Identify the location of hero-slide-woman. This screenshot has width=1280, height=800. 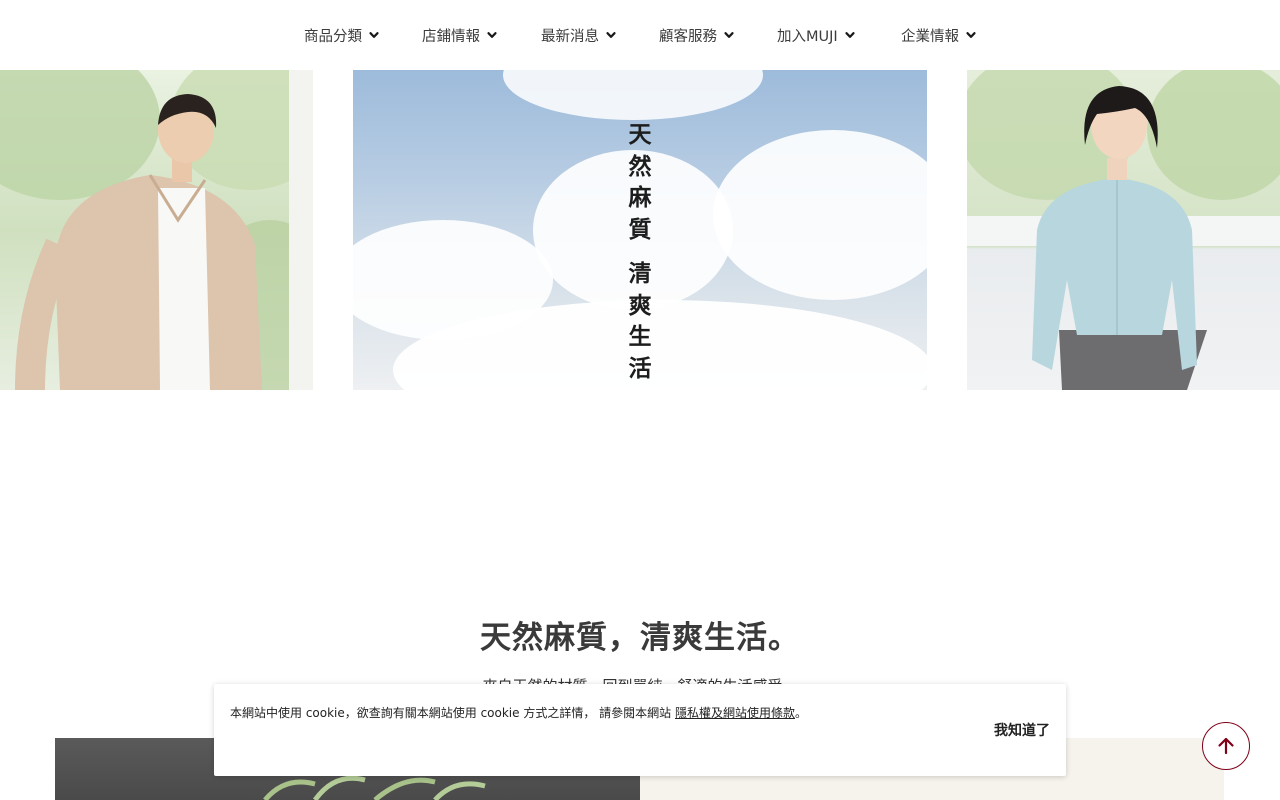
(1123, 230).